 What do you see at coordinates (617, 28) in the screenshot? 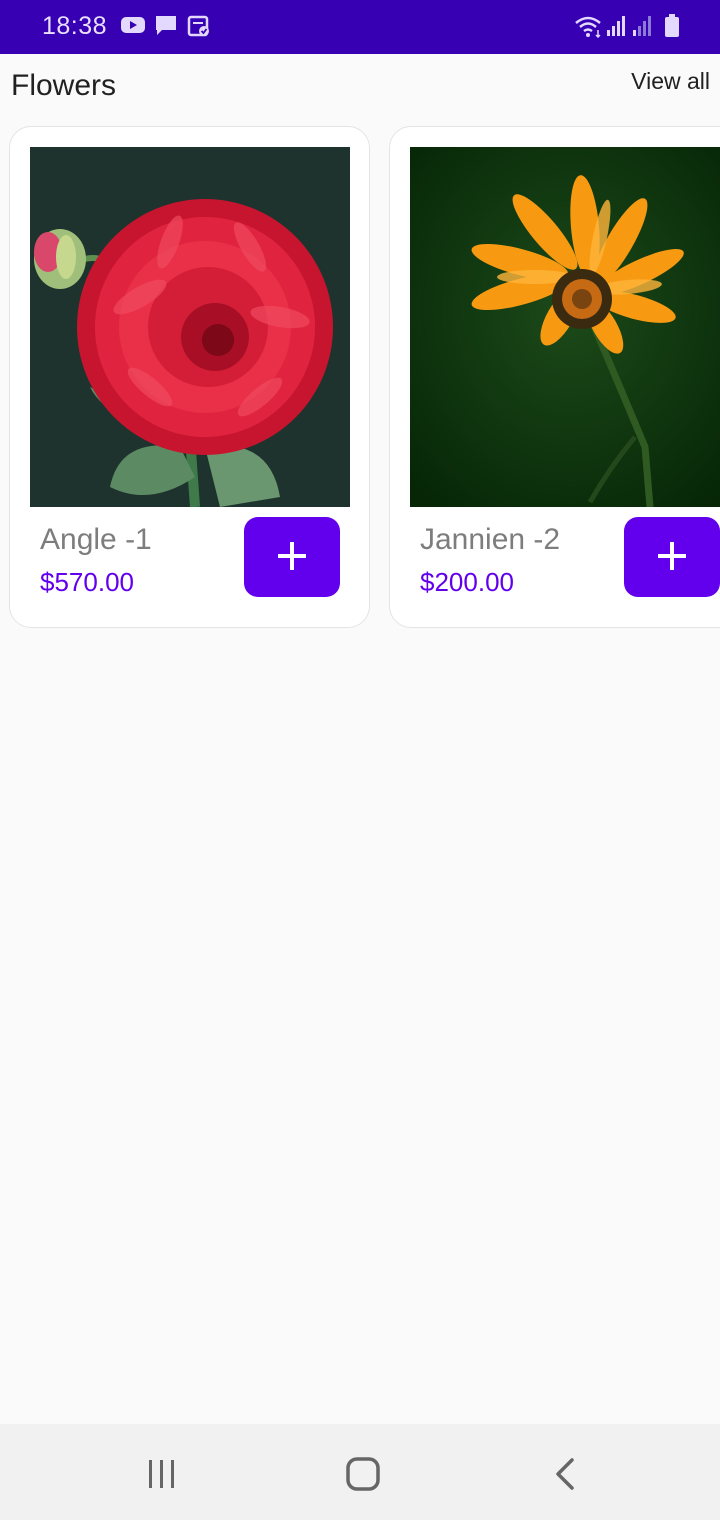
I see `signal-icon` at bounding box center [617, 28].